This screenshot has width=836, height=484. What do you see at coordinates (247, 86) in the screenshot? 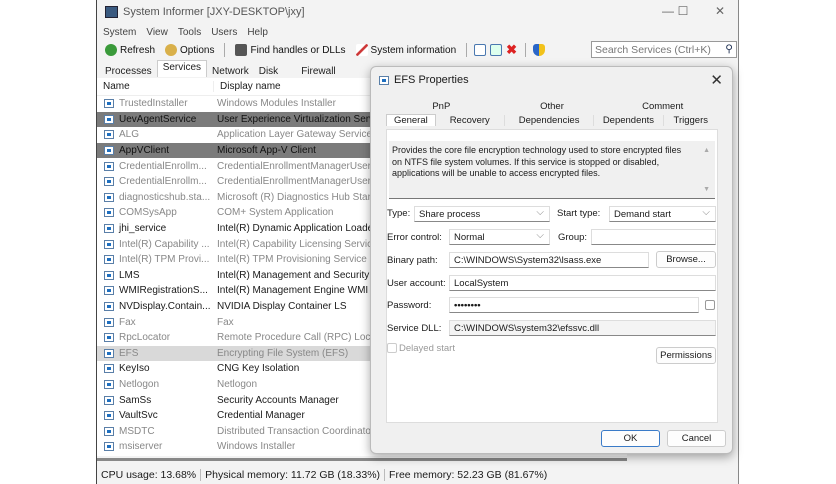
I see `column-display-name: Display name` at bounding box center [247, 86].